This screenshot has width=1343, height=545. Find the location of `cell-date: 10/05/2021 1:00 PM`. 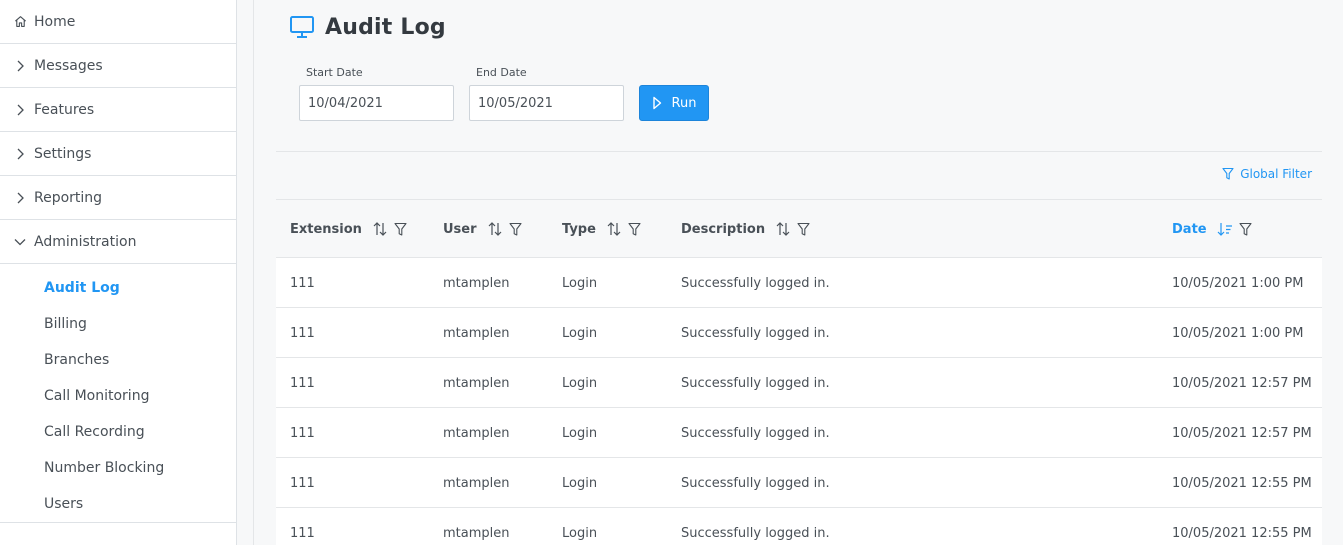

cell-date: 10/05/2021 1:00 PM is located at coordinates (1238, 283).